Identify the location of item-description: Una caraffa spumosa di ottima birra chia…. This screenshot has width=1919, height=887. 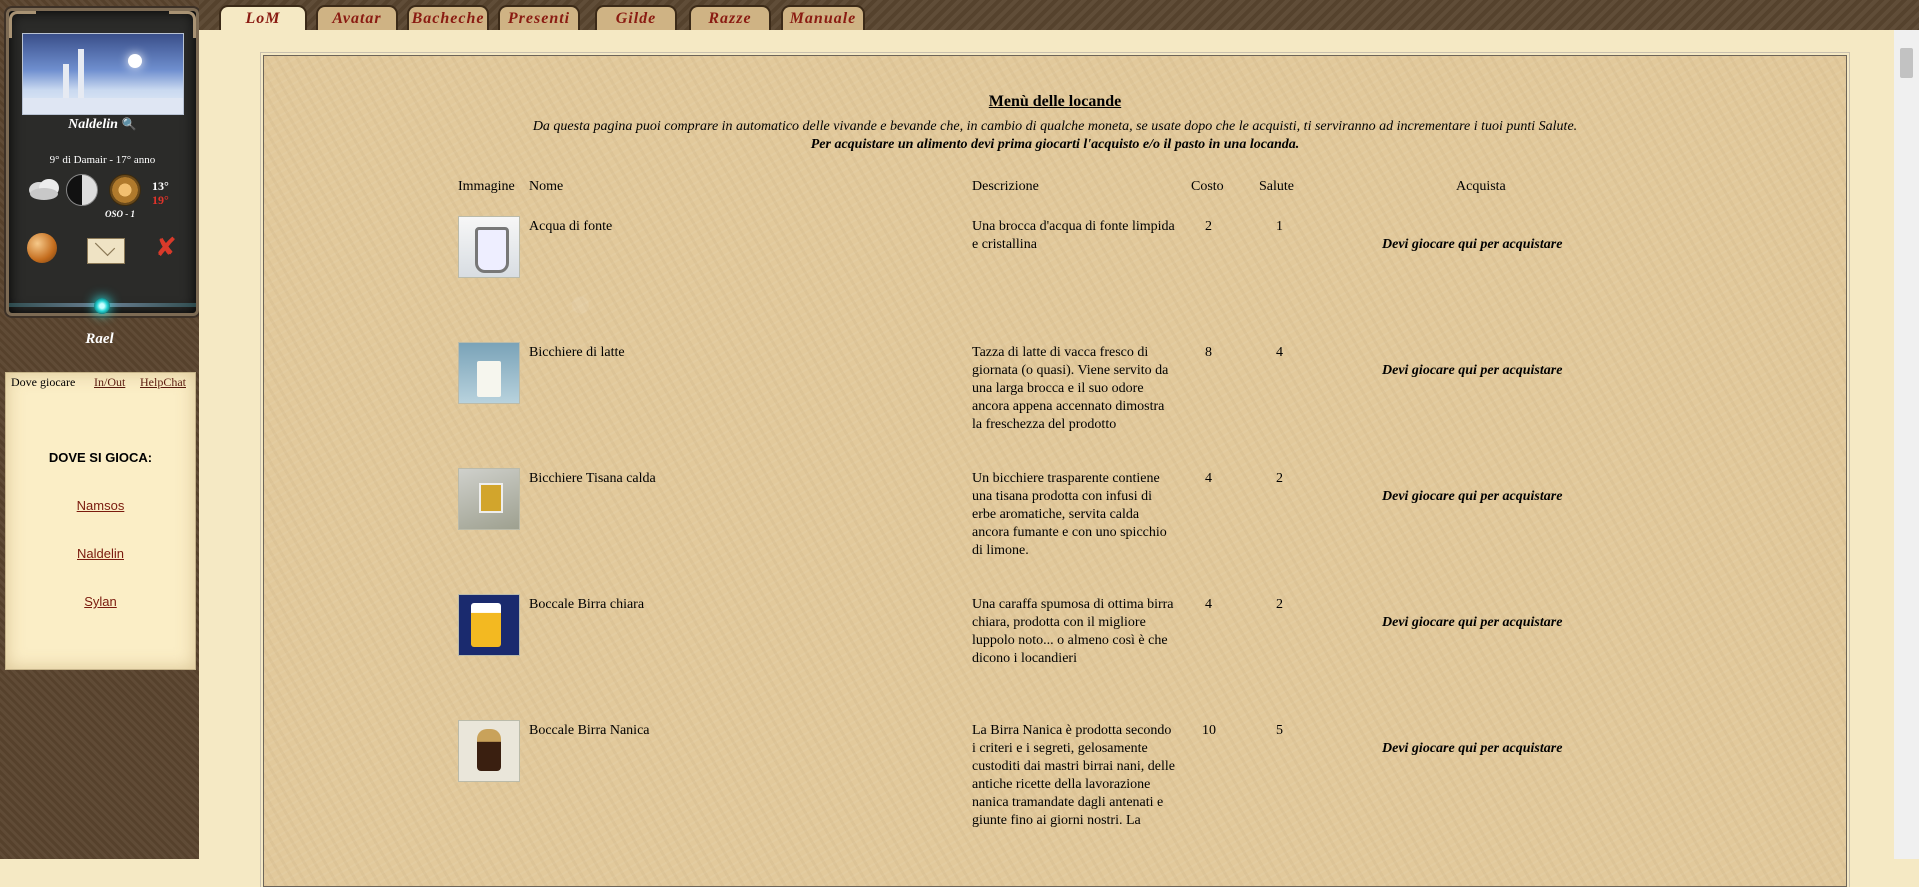
(1073, 631).